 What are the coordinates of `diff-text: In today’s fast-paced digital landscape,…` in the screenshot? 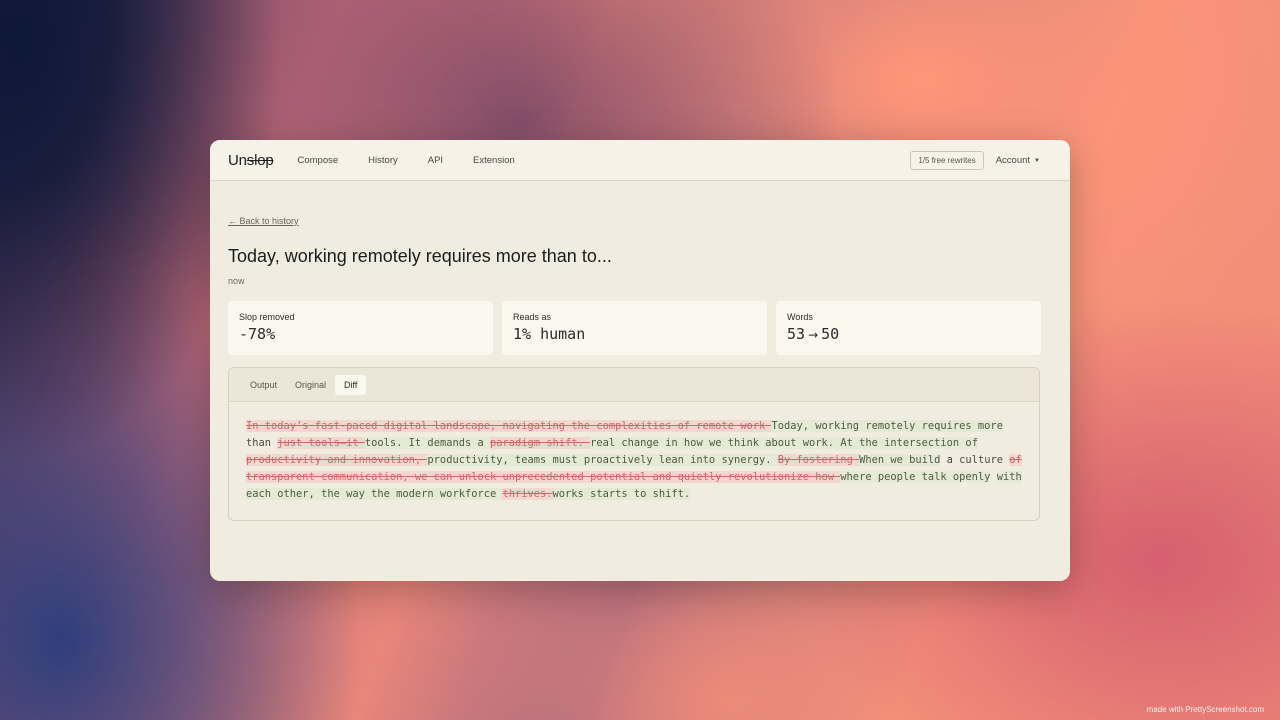 It's located at (634, 452).